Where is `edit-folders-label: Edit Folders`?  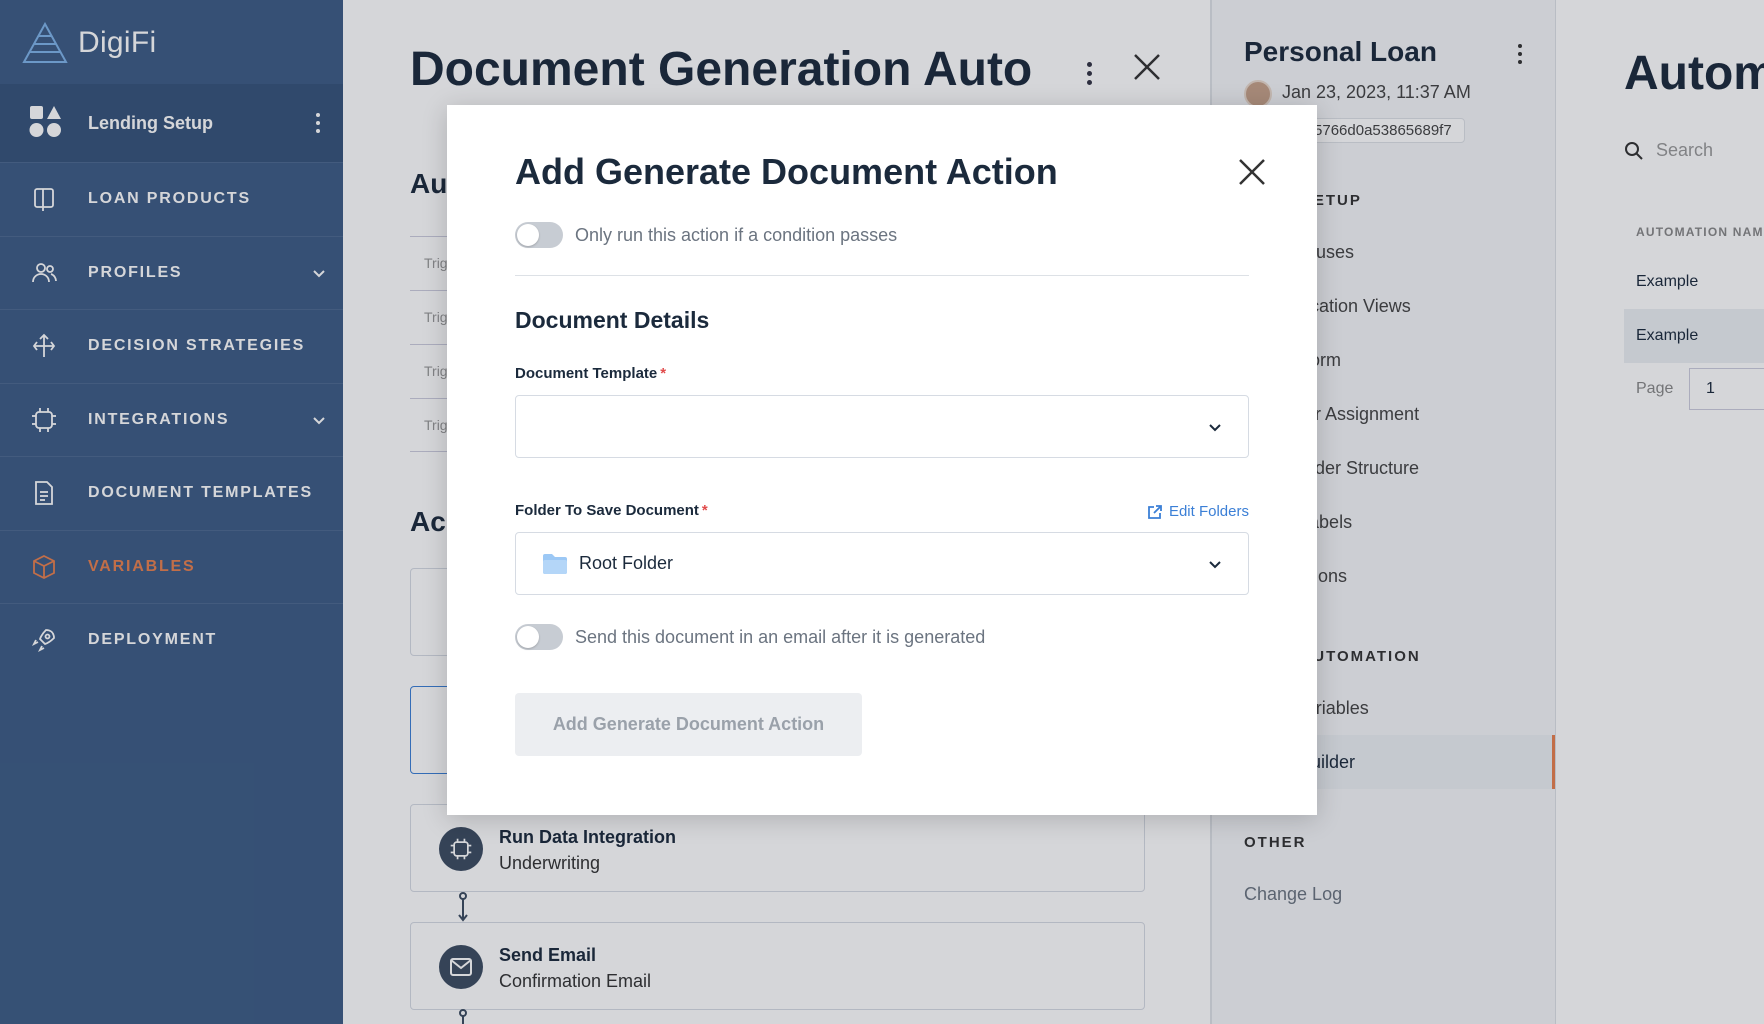 edit-folders-label: Edit Folders is located at coordinates (1208, 511).